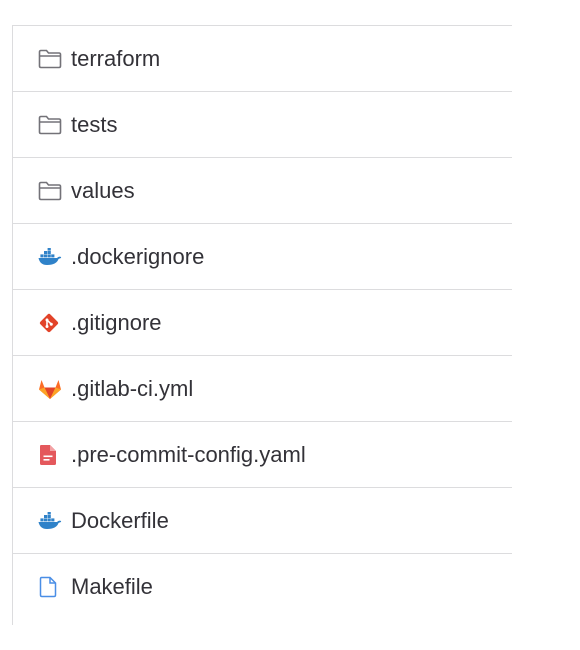  I want to click on file-name: values, so click(103, 190).